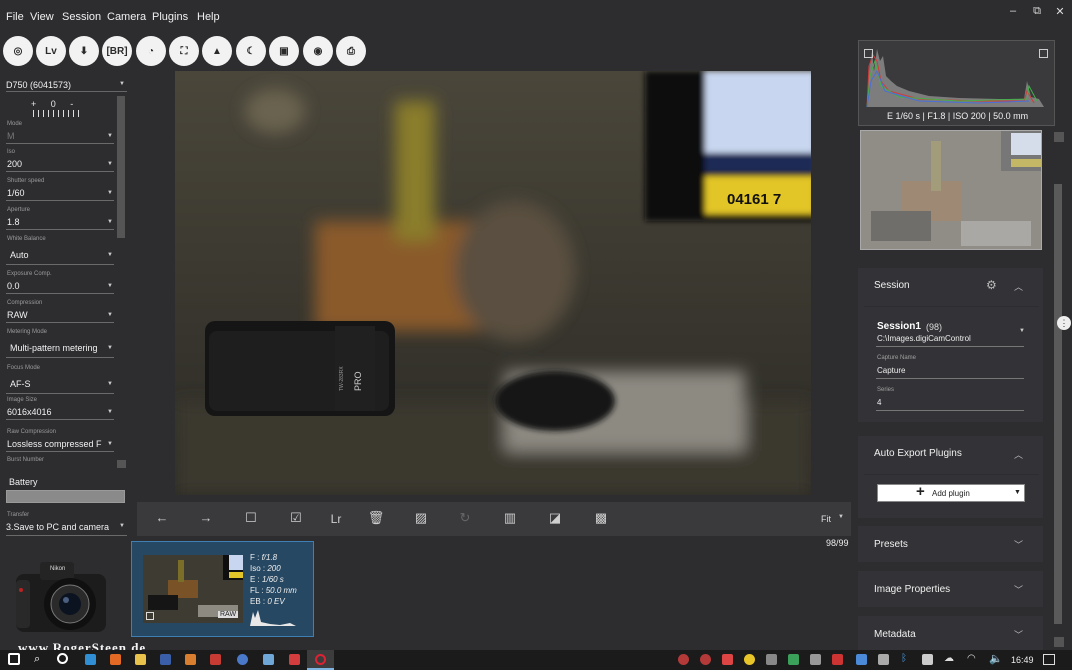 This screenshot has height=670, width=1072. I want to click on cloud-icon: ☁, so click(949, 658).